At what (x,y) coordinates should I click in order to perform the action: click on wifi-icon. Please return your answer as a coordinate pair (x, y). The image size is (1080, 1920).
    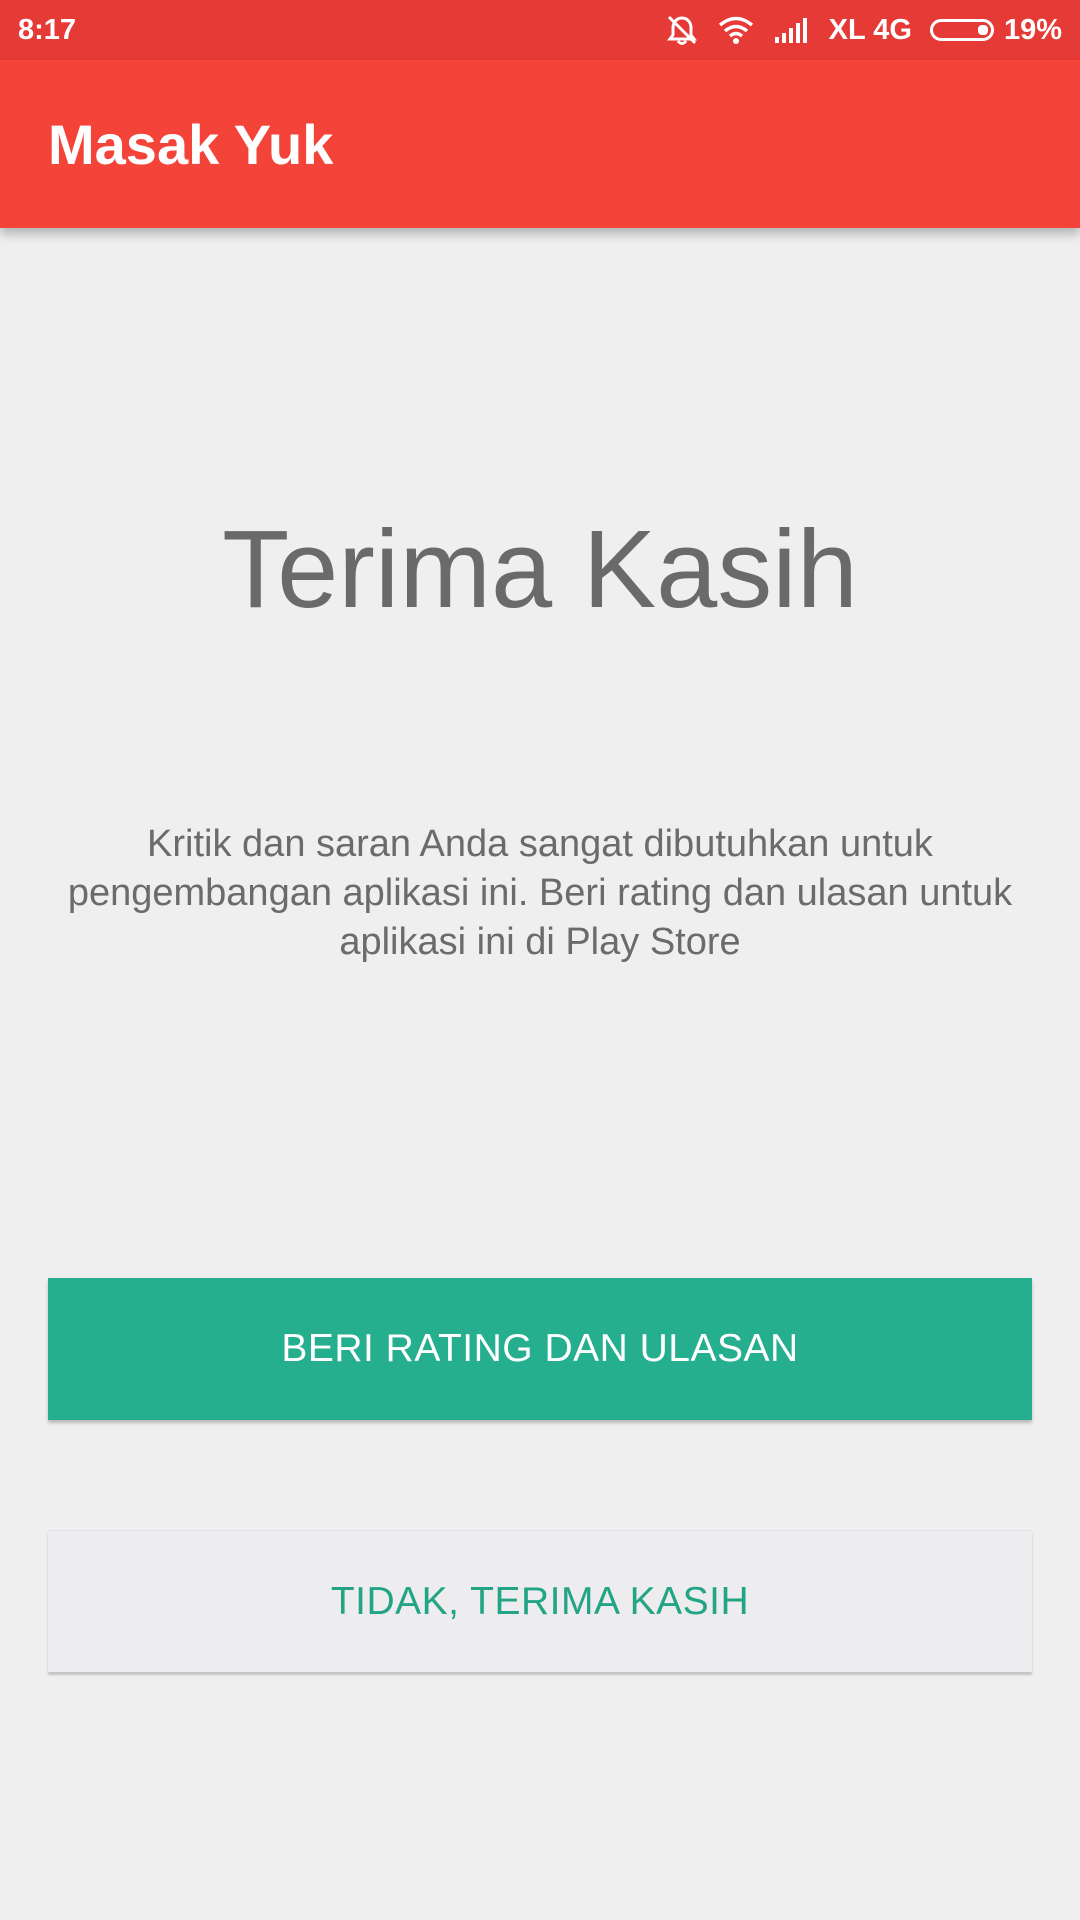
    Looking at the image, I should click on (736, 30).